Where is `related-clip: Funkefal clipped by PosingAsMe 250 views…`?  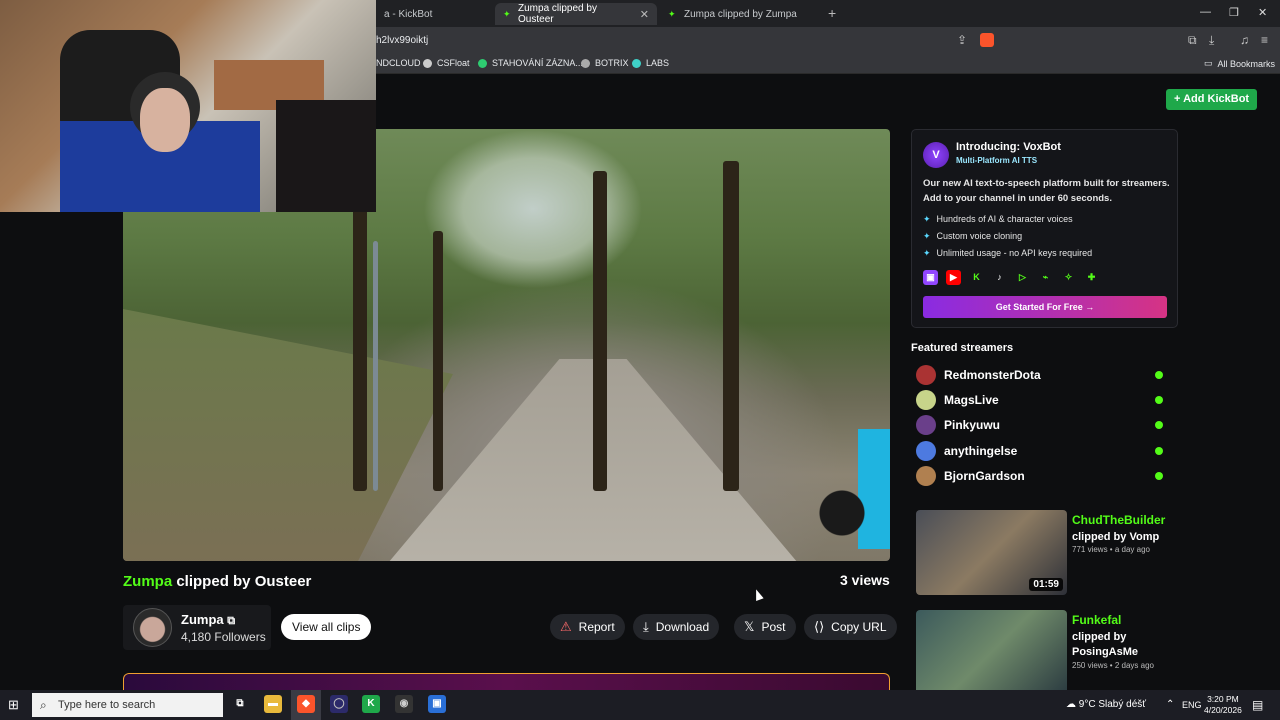 related-clip: Funkefal clipped by PosingAsMe 250 views… is located at coordinates (1047, 650).